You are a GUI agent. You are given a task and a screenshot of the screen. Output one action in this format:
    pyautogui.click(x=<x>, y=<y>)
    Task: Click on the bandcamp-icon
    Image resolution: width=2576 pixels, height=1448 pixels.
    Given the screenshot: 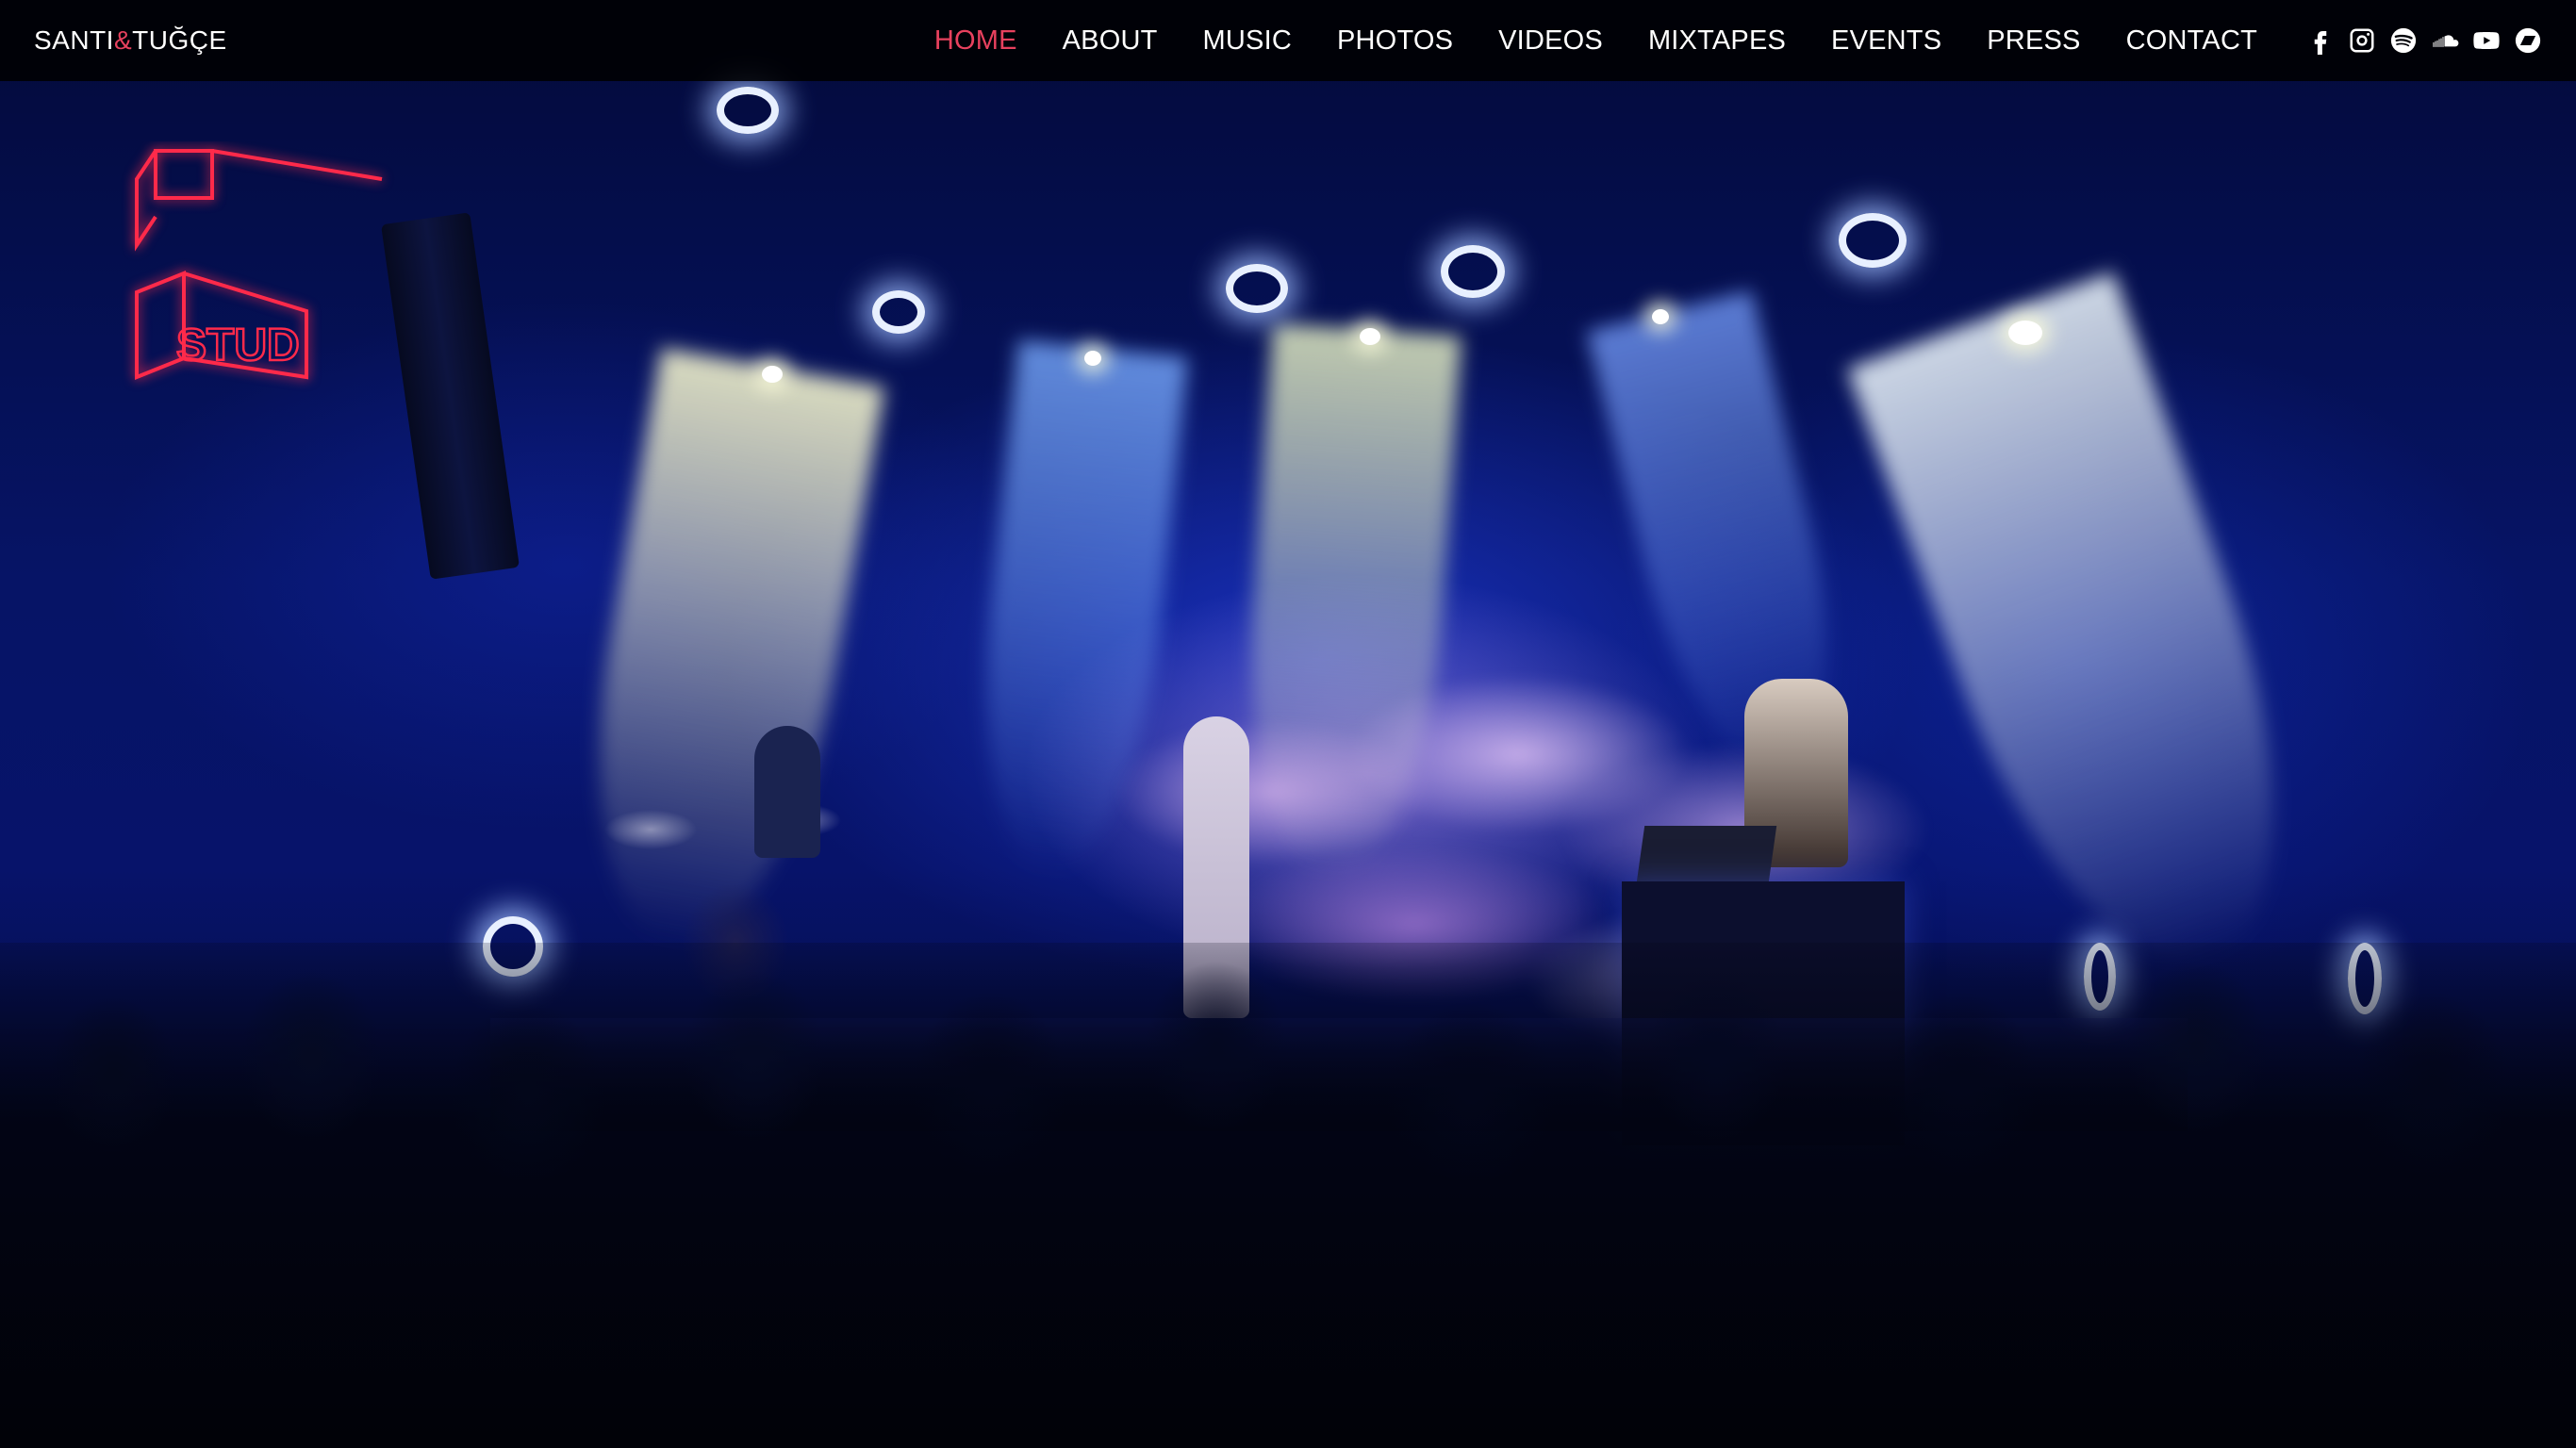 What is the action you would take?
    pyautogui.click(x=2528, y=40)
    